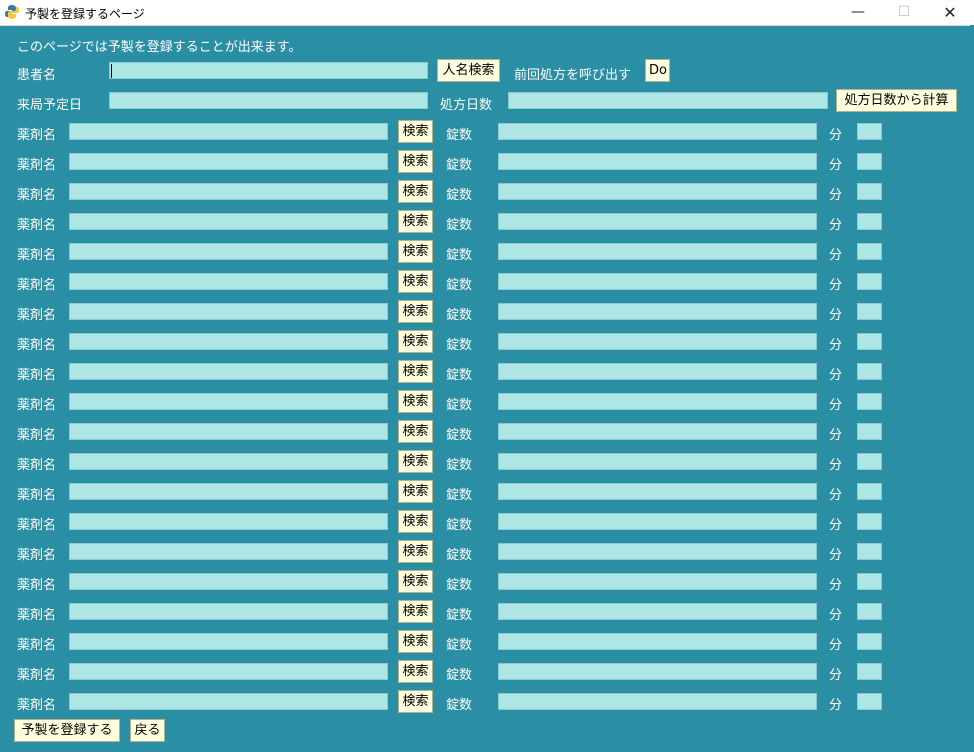 This screenshot has height=752, width=974. Describe the element at coordinates (950, 12) in the screenshot. I see `close-button: ✕` at that location.